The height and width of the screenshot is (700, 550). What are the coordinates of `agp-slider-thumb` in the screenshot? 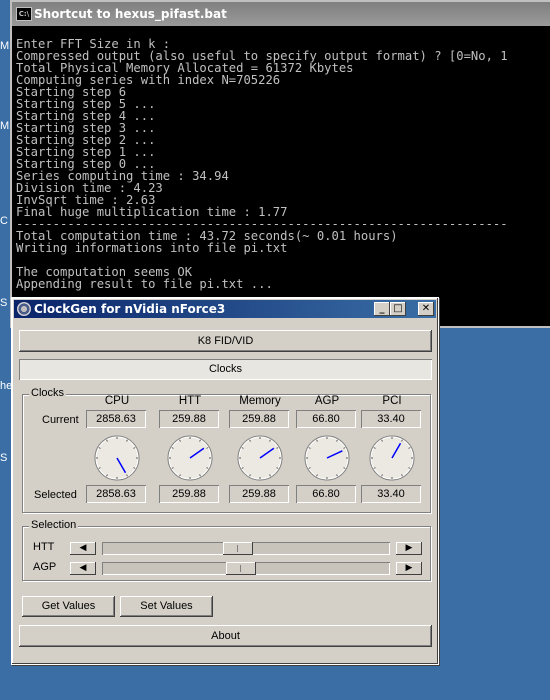 It's located at (241, 568).